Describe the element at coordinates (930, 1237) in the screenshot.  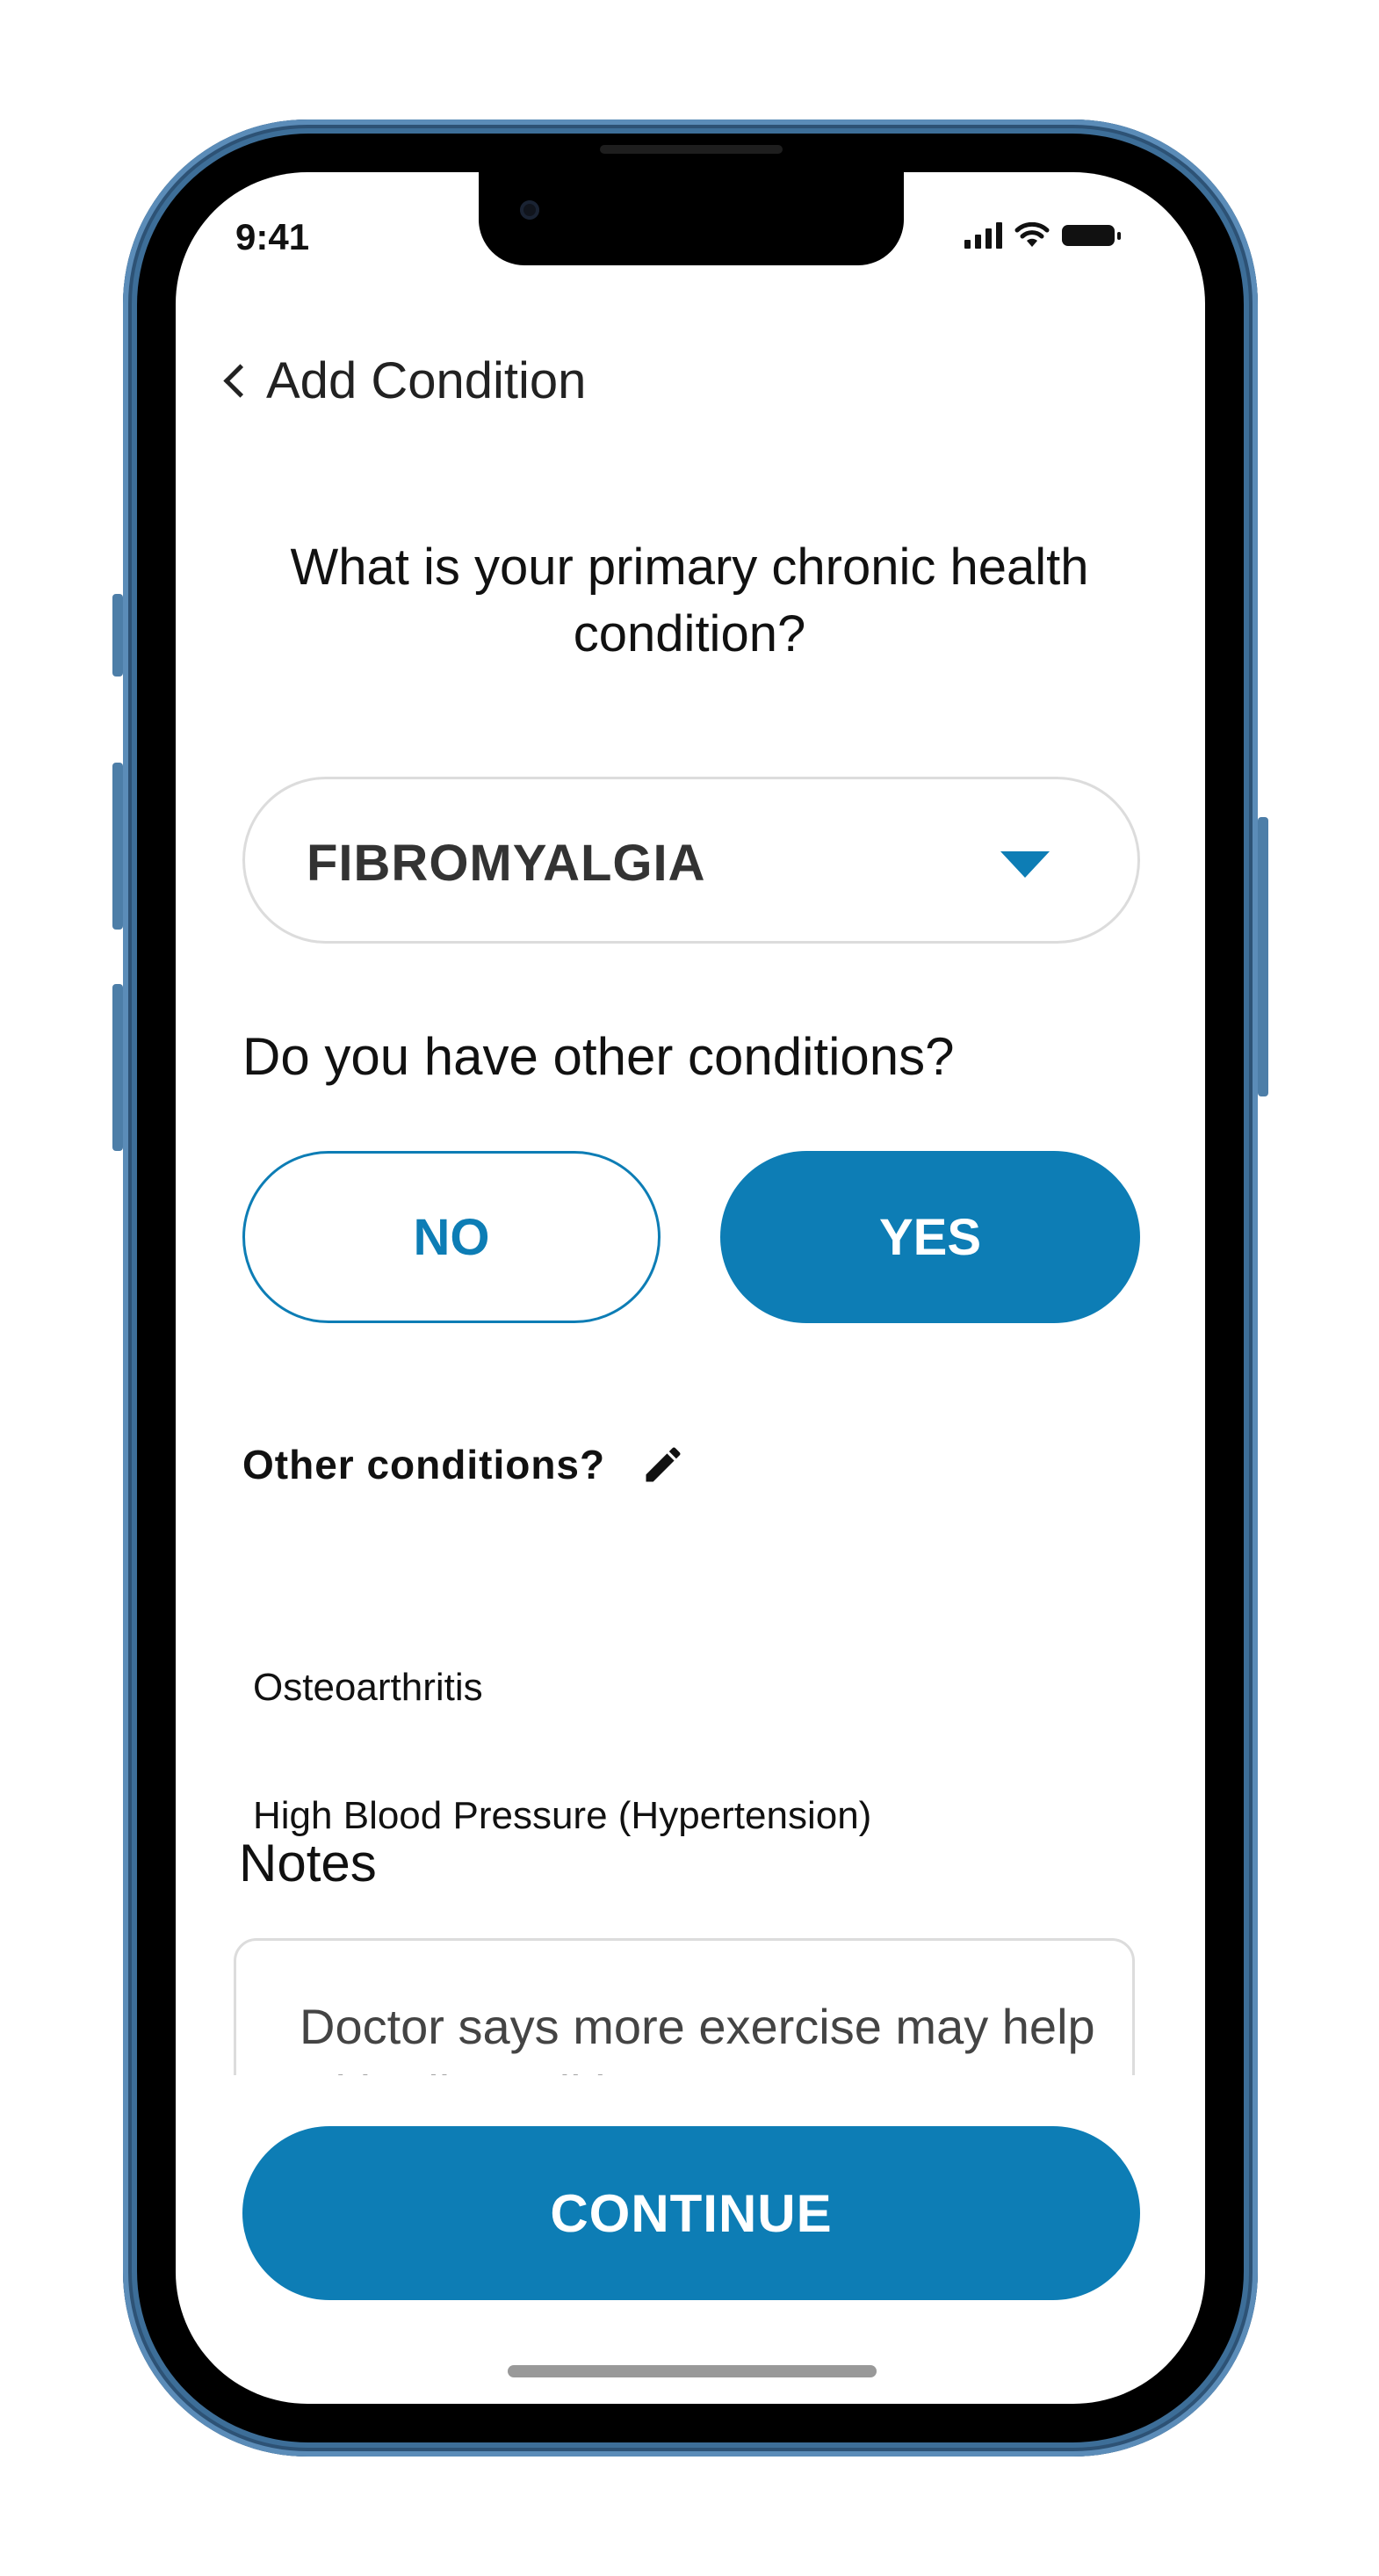
I see `yes-button: YES` at that location.